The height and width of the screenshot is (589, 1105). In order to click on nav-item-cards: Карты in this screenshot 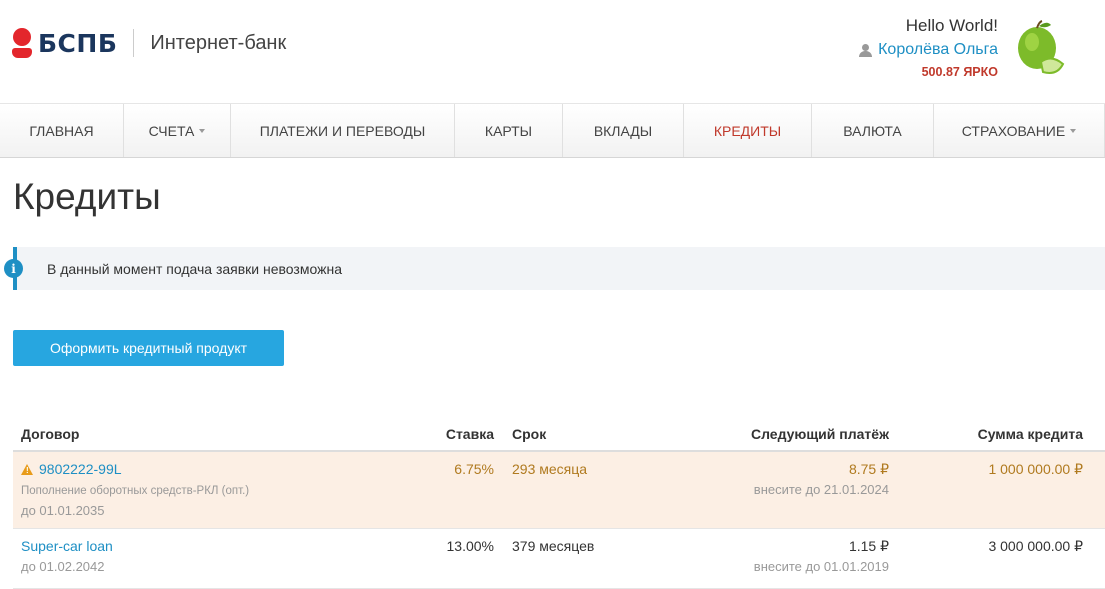, I will do `click(509, 130)`.